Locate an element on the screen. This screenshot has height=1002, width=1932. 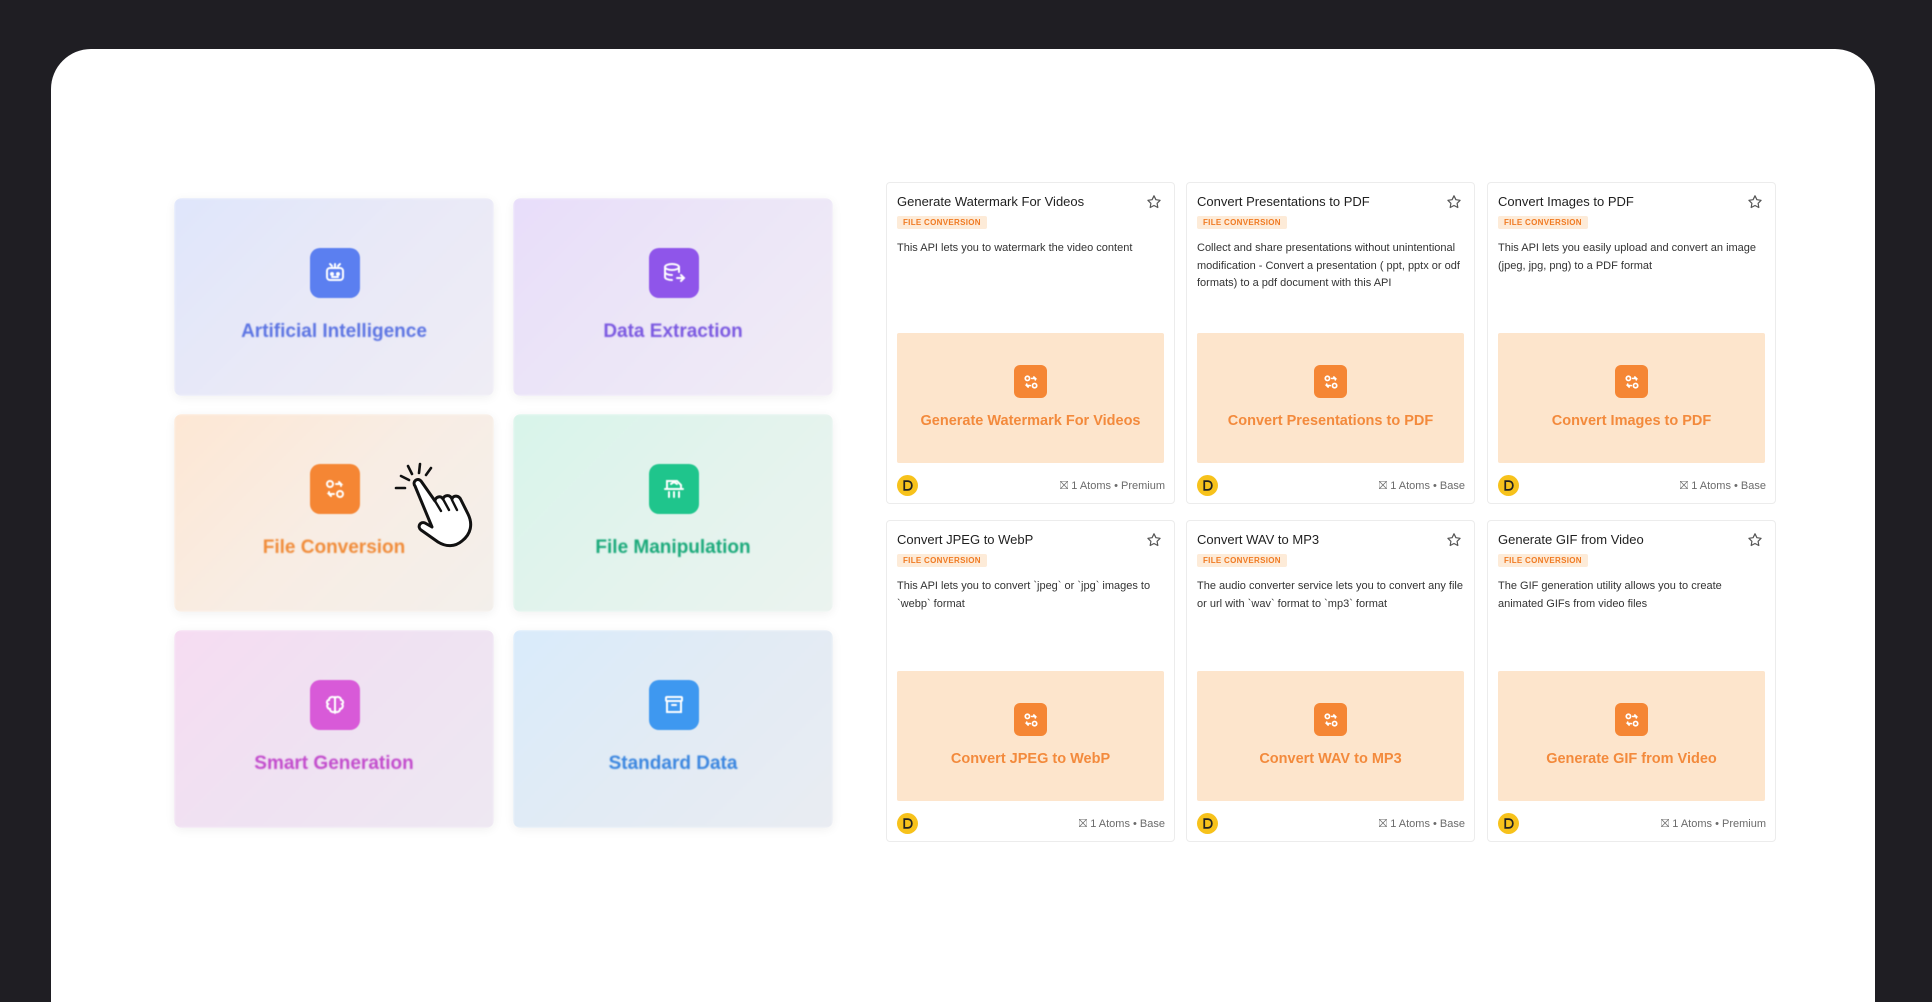
category-label: Artificial Intelligence is located at coordinates (334, 331).